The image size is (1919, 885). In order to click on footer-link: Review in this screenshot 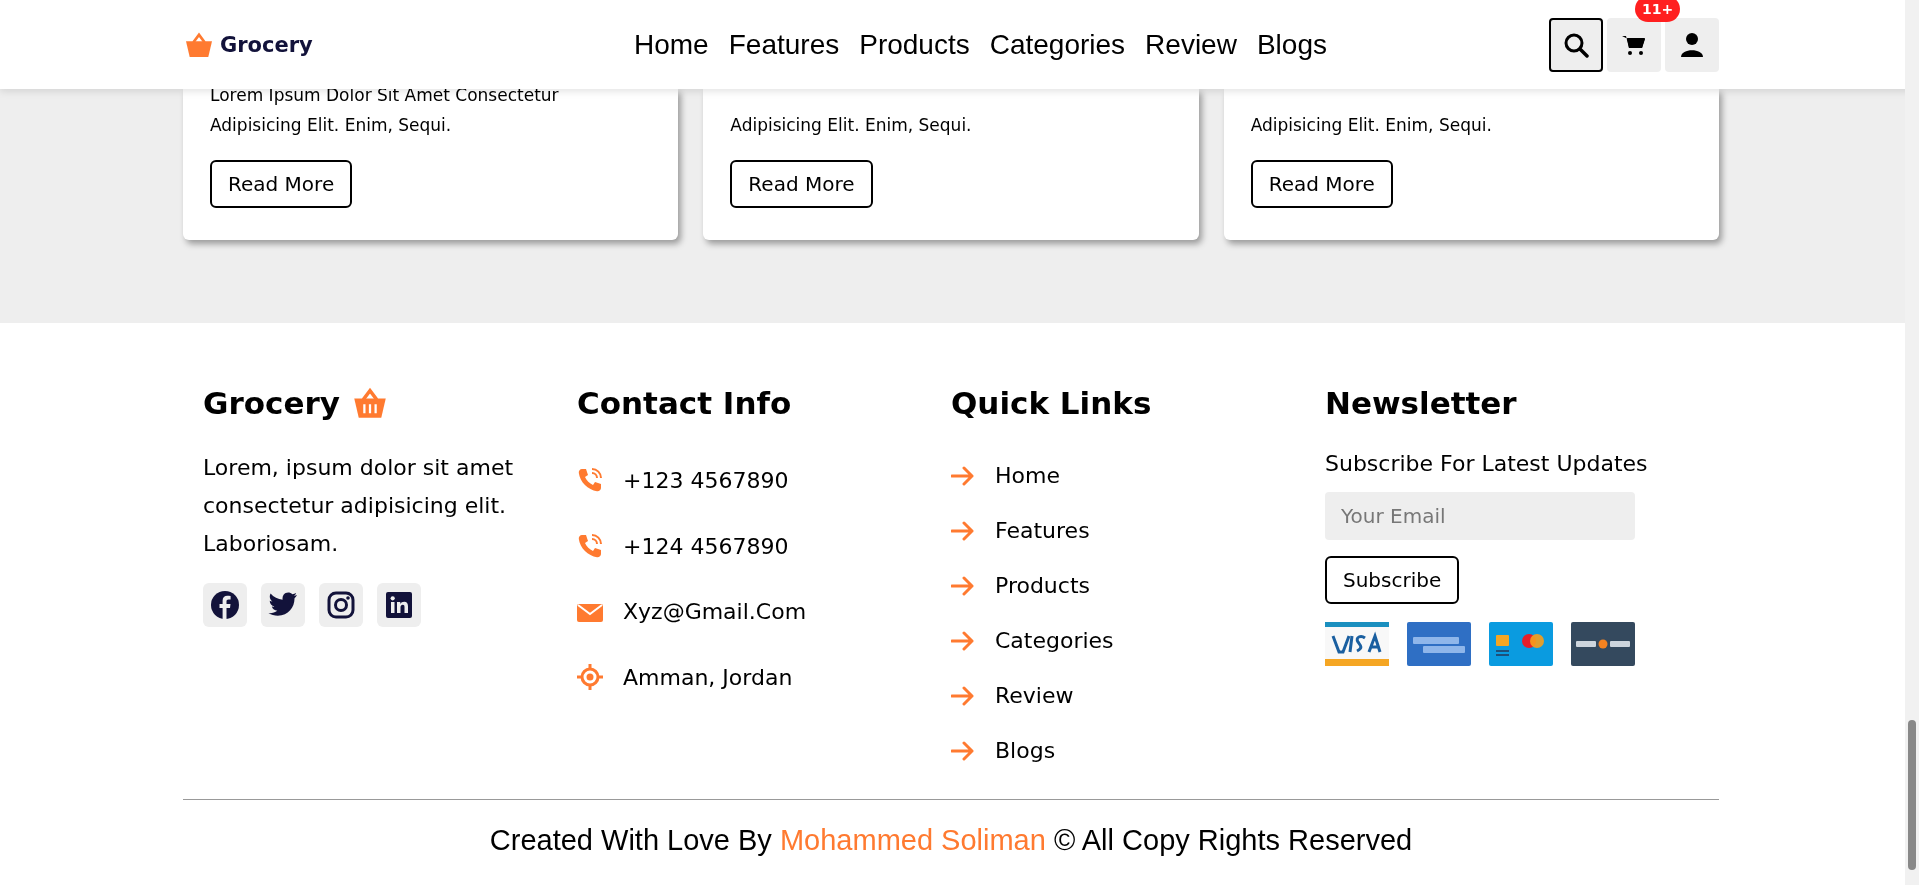, I will do `click(1034, 695)`.